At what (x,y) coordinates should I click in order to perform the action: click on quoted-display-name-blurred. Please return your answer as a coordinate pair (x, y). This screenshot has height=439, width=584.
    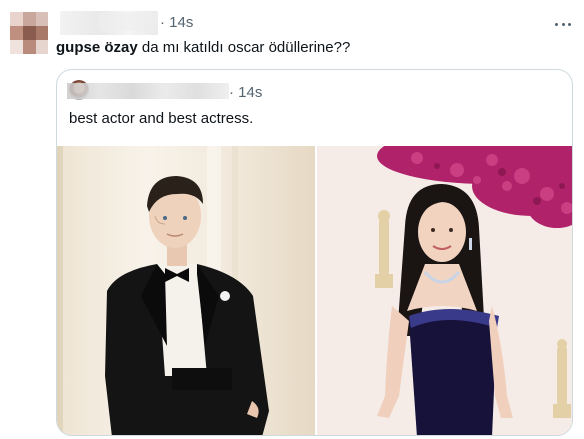
    Looking at the image, I should click on (148, 91).